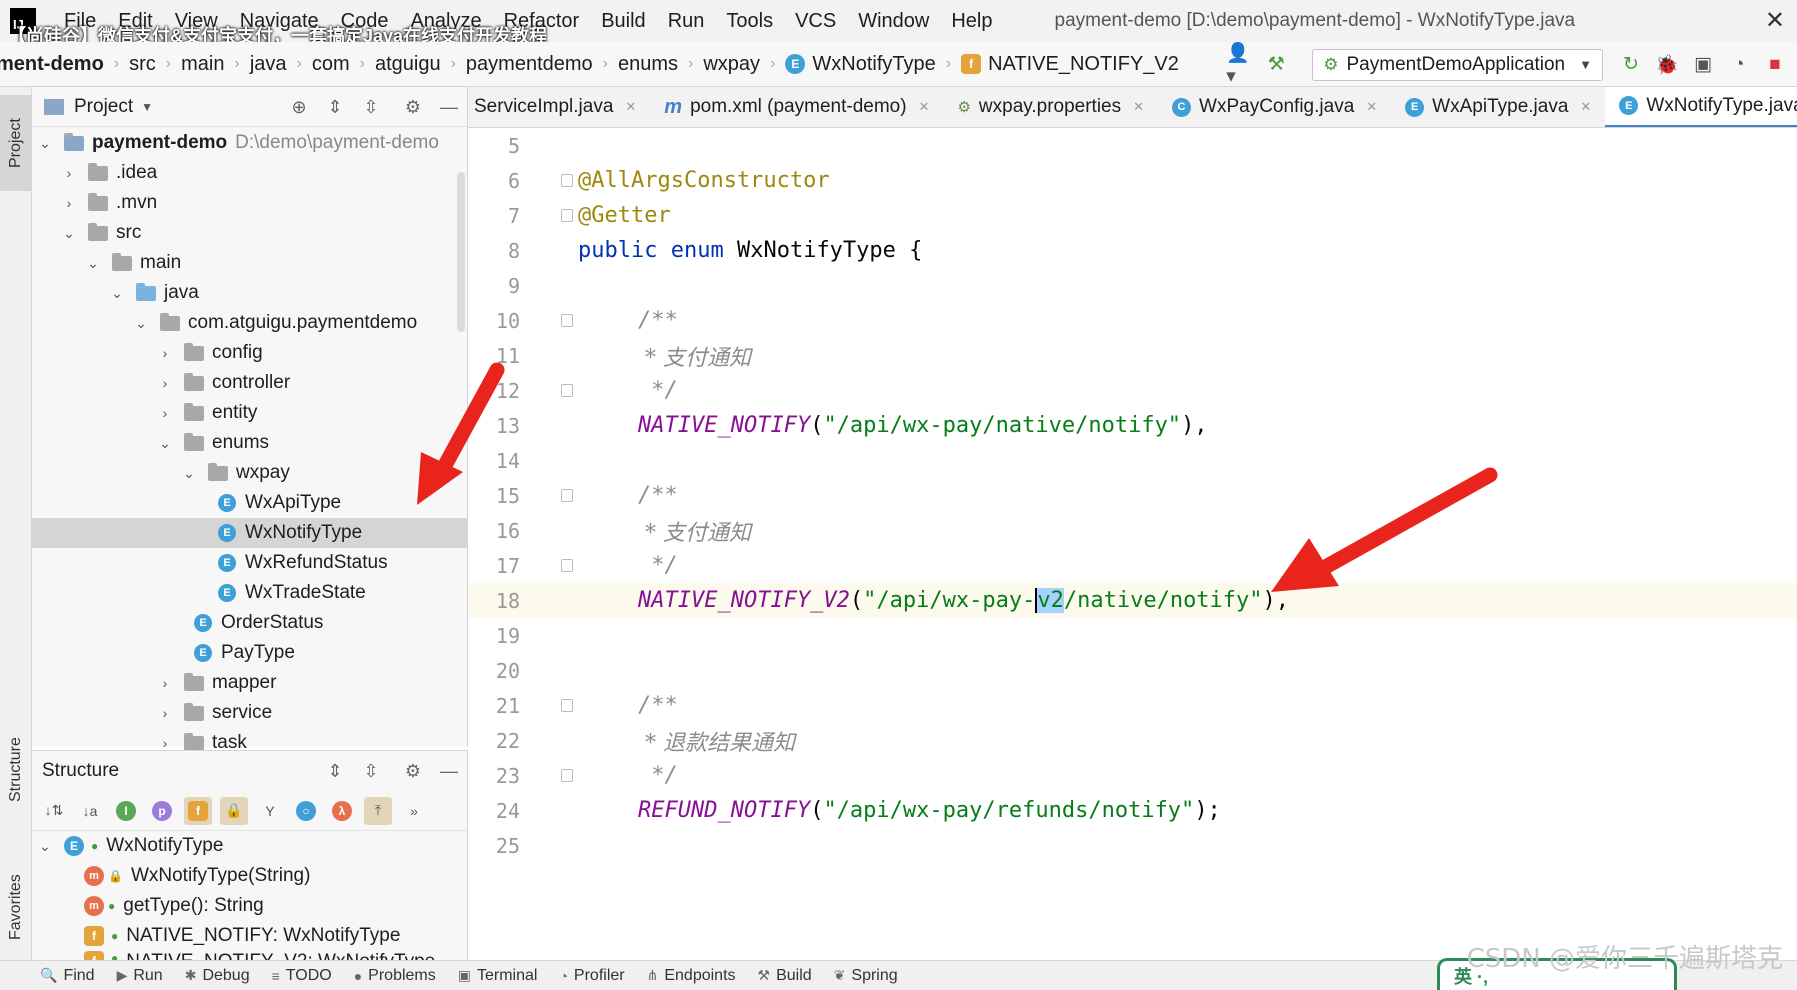  What do you see at coordinates (796, 107) in the screenshot?
I see `tab-pom: m pom.xml (payment-demo) ✕` at bounding box center [796, 107].